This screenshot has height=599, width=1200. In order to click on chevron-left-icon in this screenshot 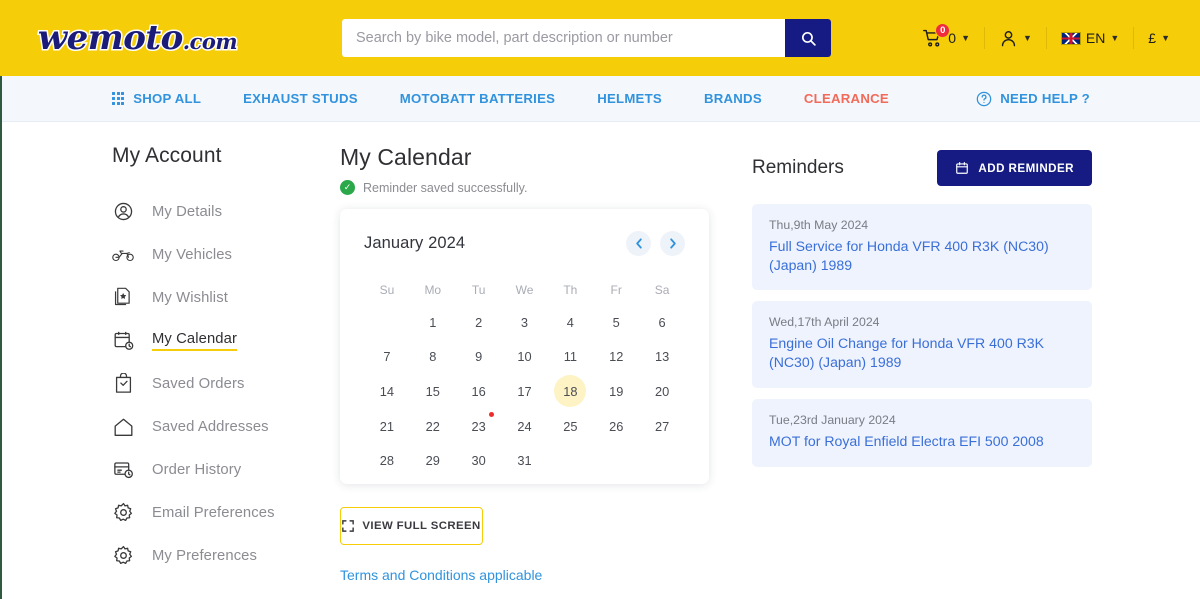, I will do `click(638, 243)`.